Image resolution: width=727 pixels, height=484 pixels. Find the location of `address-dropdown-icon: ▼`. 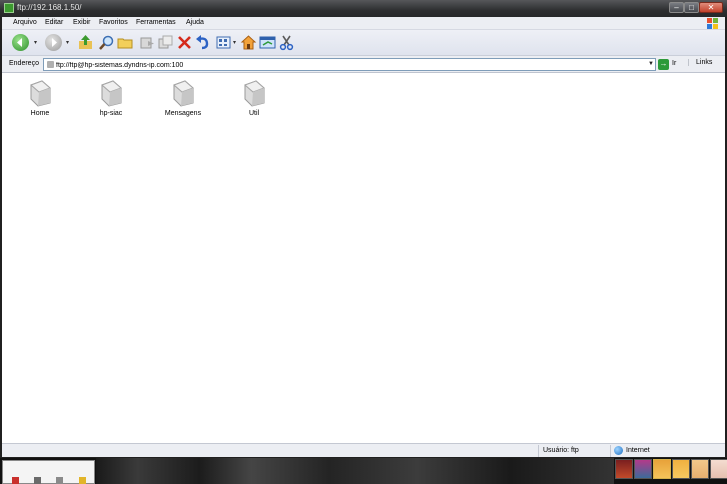

address-dropdown-icon: ▼ is located at coordinates (651, 64).